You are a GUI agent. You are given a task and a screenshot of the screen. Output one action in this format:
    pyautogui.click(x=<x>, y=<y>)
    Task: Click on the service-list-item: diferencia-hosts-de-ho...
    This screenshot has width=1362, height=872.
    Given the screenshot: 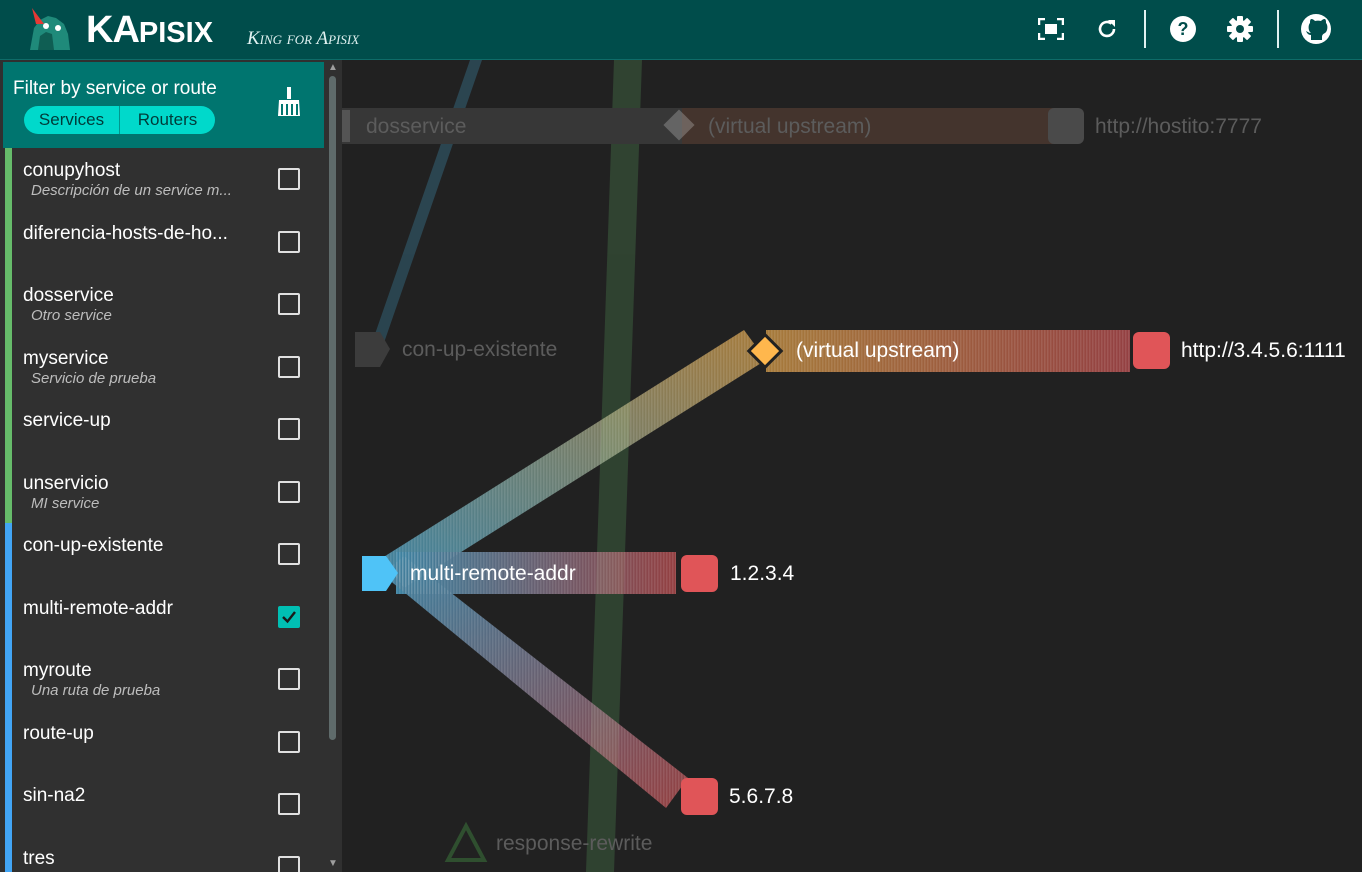 What is the action you would take?
    pyautogui.click(x=162, y=241)
    